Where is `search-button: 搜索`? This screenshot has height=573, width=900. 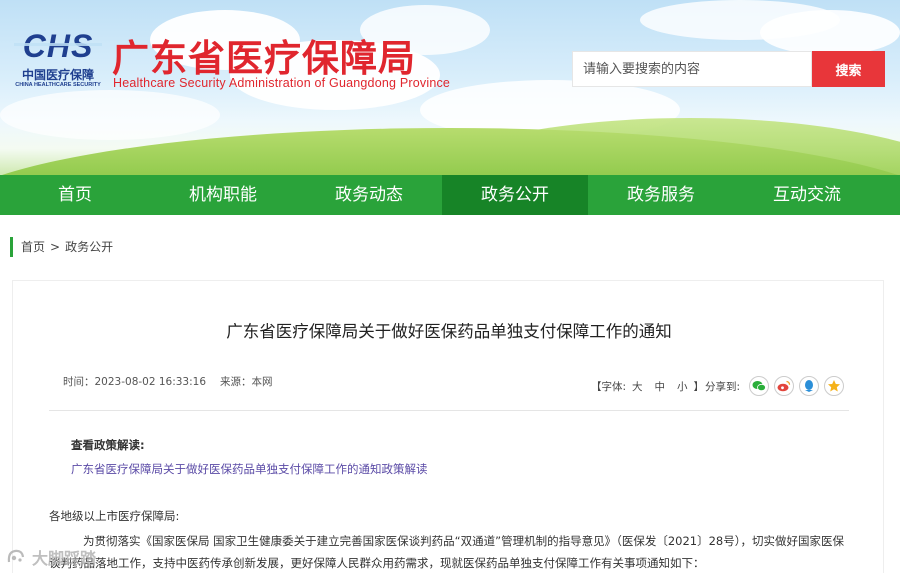 search-button: 搜索 is located at coordinates (848, 69).